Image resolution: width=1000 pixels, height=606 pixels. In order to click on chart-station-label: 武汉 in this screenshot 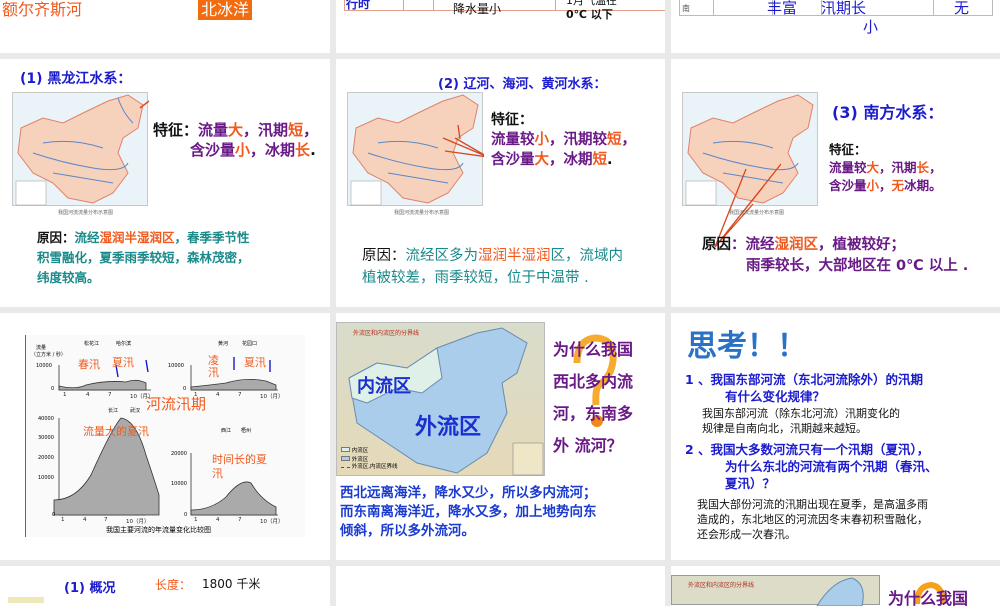, I will do `click(135, 411)`.